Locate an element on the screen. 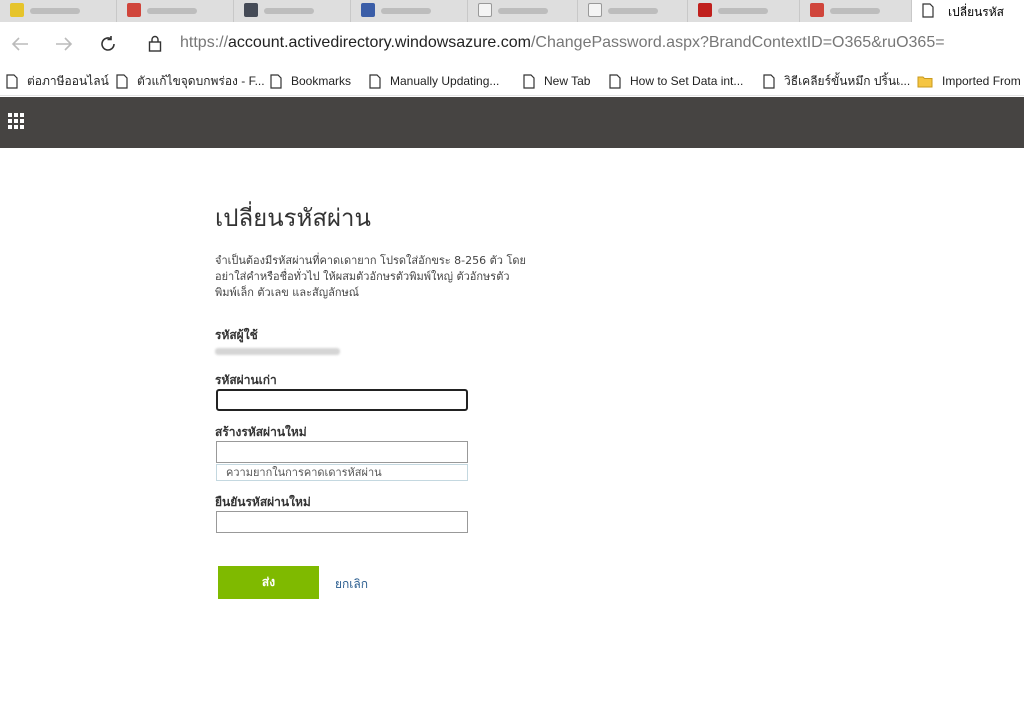 The height and width of the screenshot is (715, 1024). old-password-input is located at coordinates (342, 400).